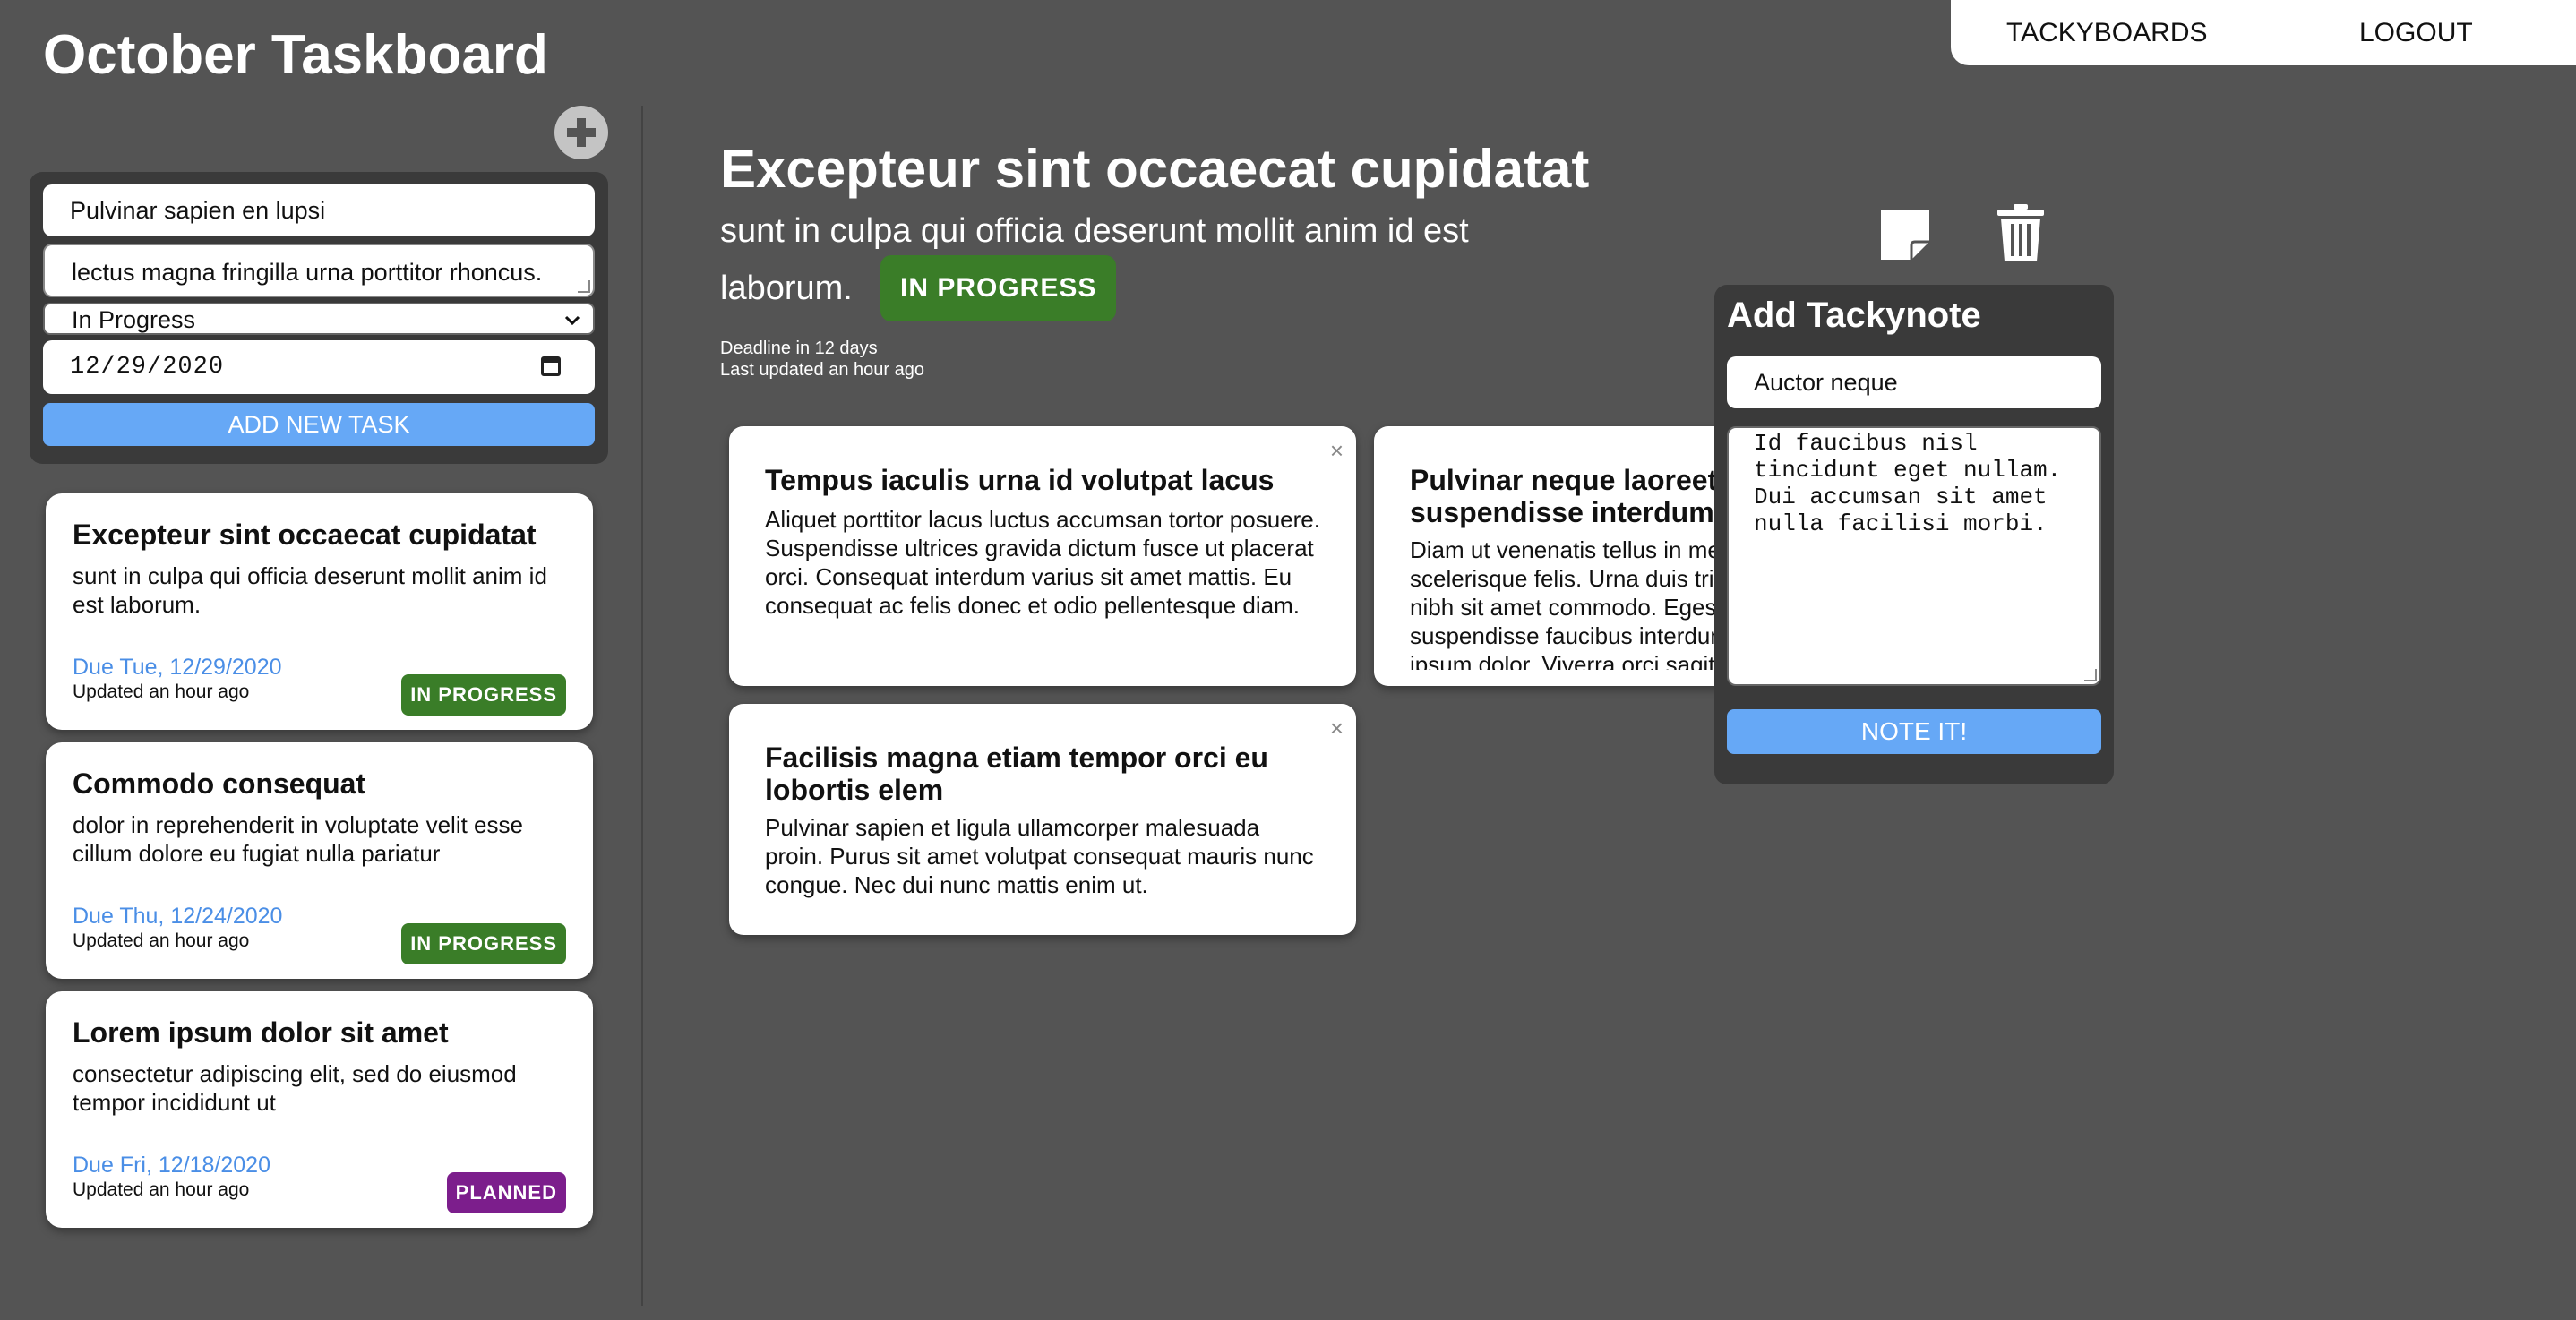  Describe the element at coordinates (822, 370) in the screenshot. I see `task-last-updated: Last updated an hour ago` at that location.